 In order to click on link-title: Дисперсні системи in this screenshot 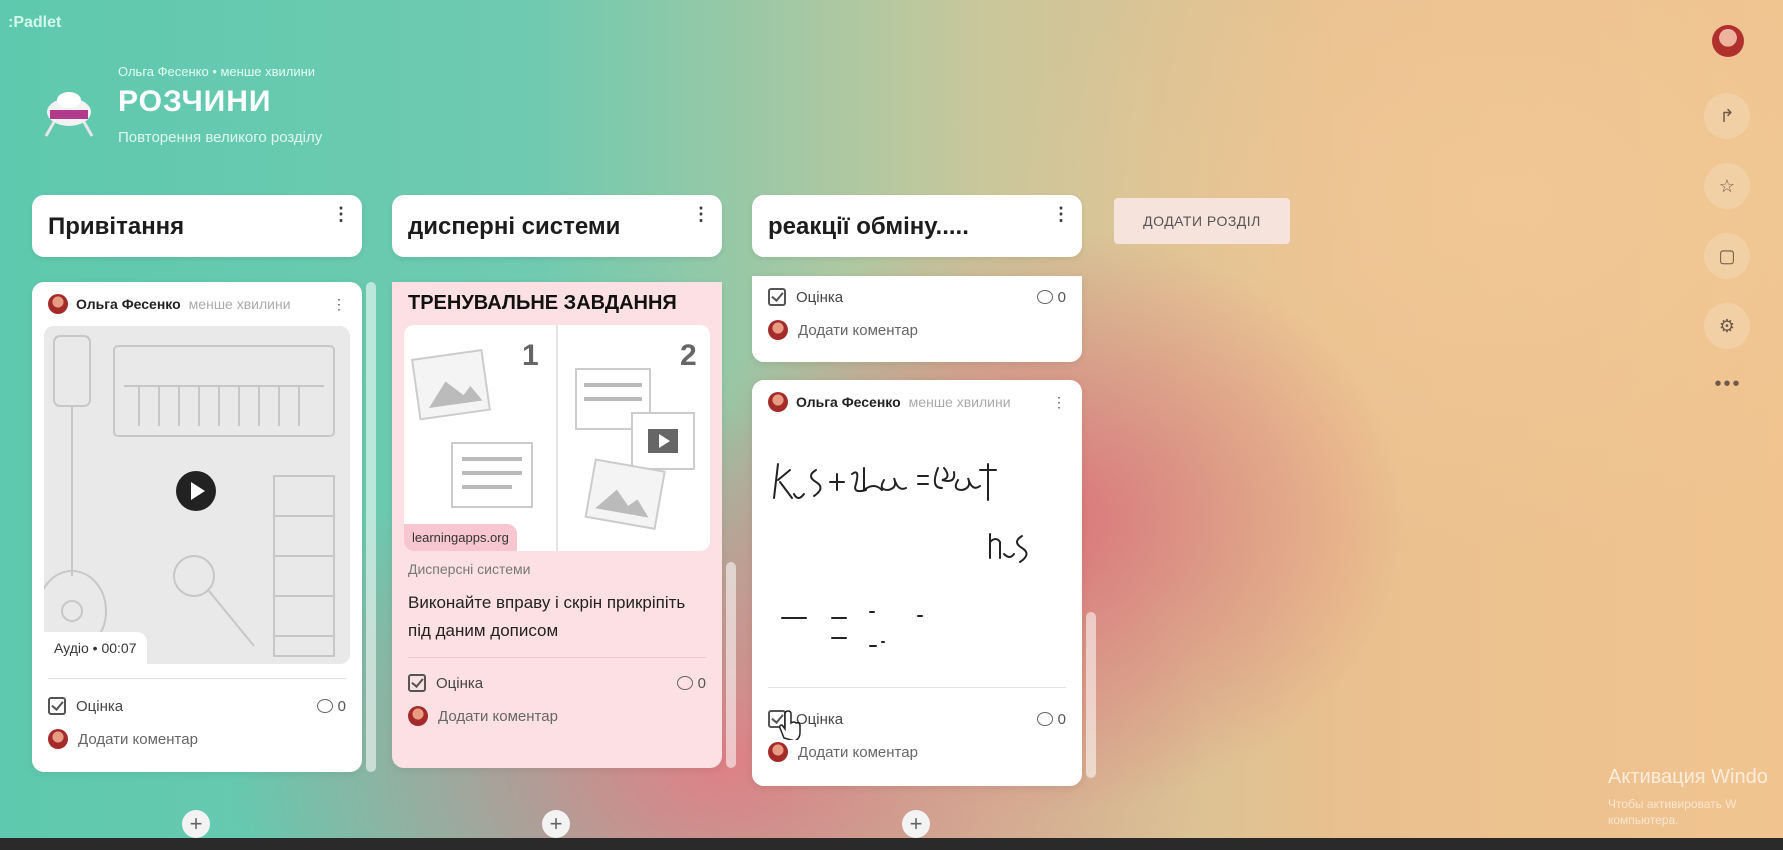, I will do `click(469, 569)`.